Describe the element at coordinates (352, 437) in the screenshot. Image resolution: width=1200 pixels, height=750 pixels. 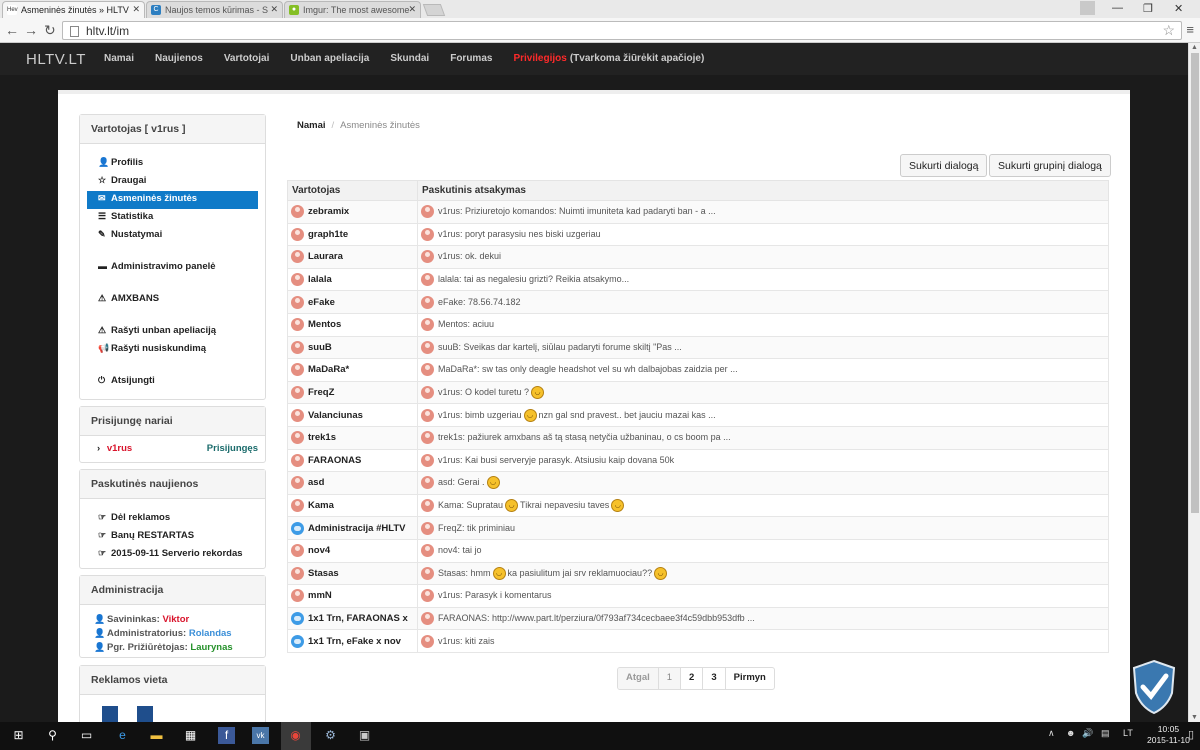
I see `conversation-user-cell: trek1s` at that location.